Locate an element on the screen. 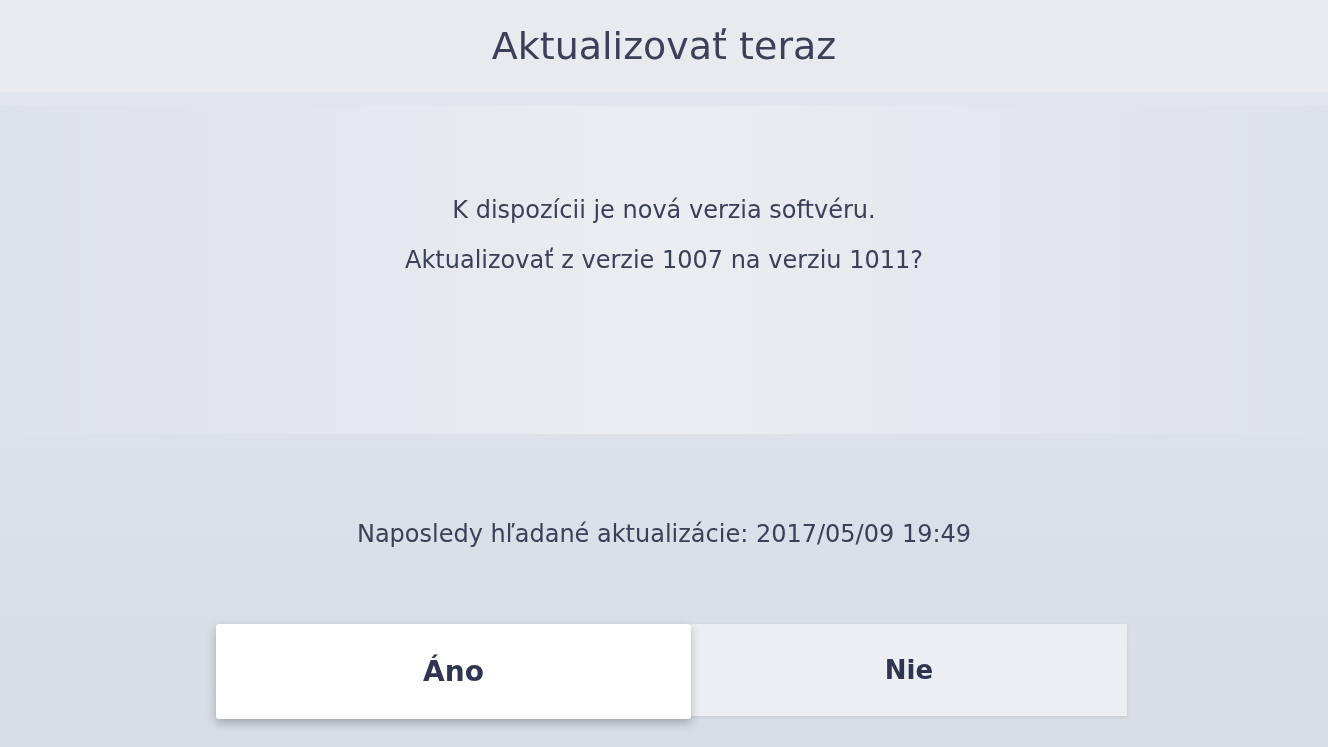 This screenshot has width=1328, height=747. last-check-text: Naposledy hľadané aktualizácie: 2017/05/09 19:49 is located at coordinates (664, 534).